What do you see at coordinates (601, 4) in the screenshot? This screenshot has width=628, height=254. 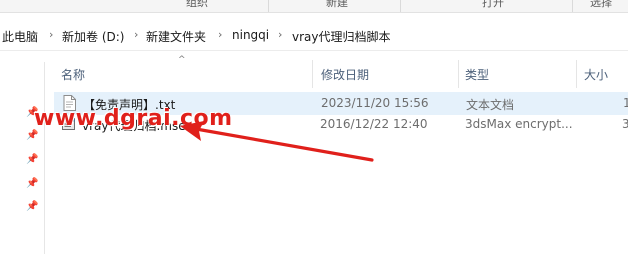 I see `ribbon-group-select: 选择` at bounding box center [601, 4].